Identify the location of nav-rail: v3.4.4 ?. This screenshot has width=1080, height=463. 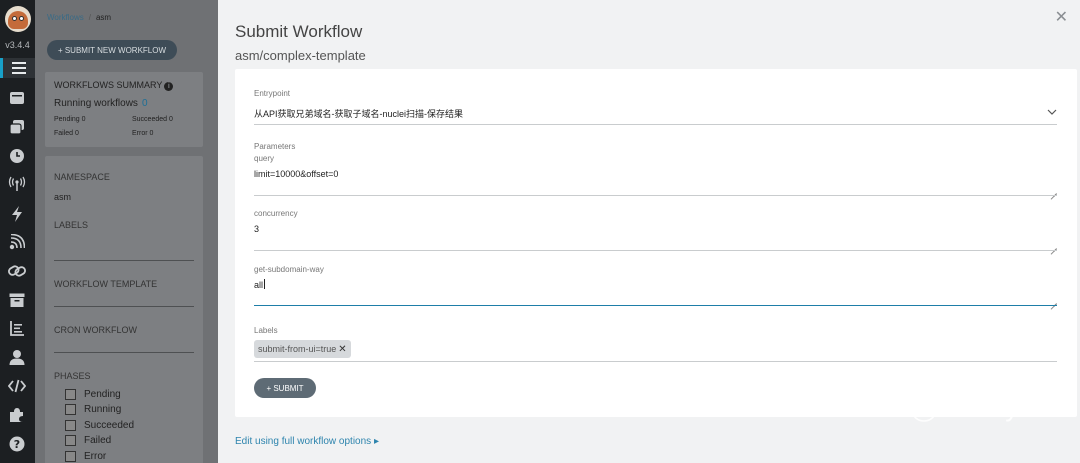
(17, 231).